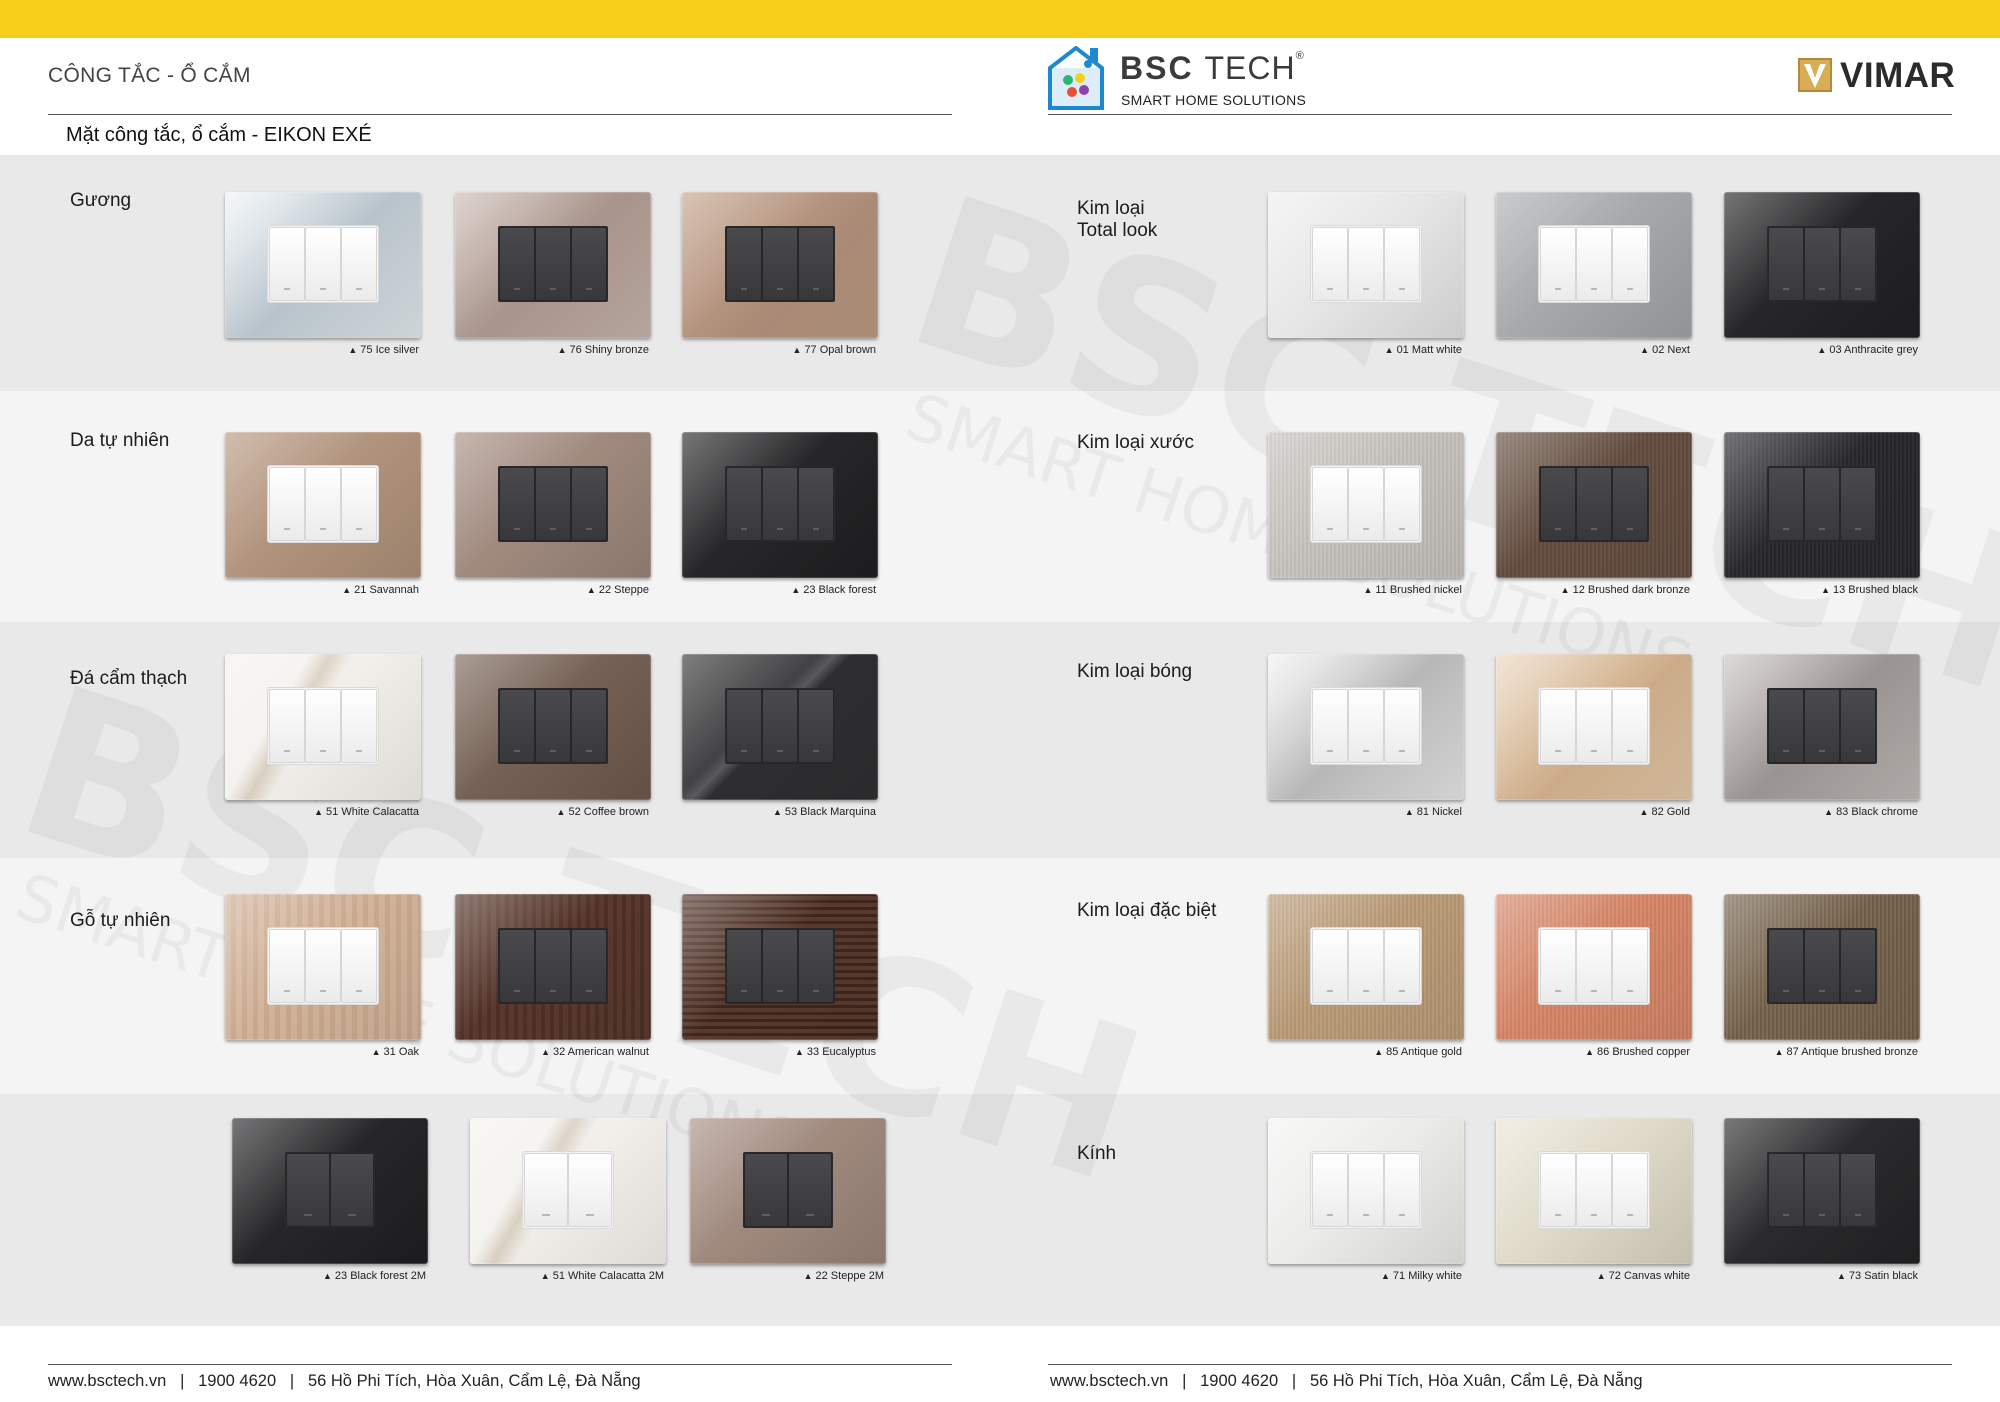 This screenshot has height=1402, width=2000. Describe the element at coordinates (1435, 1276) in the screenshot. I see `swatch-name: Milky white` at that location.